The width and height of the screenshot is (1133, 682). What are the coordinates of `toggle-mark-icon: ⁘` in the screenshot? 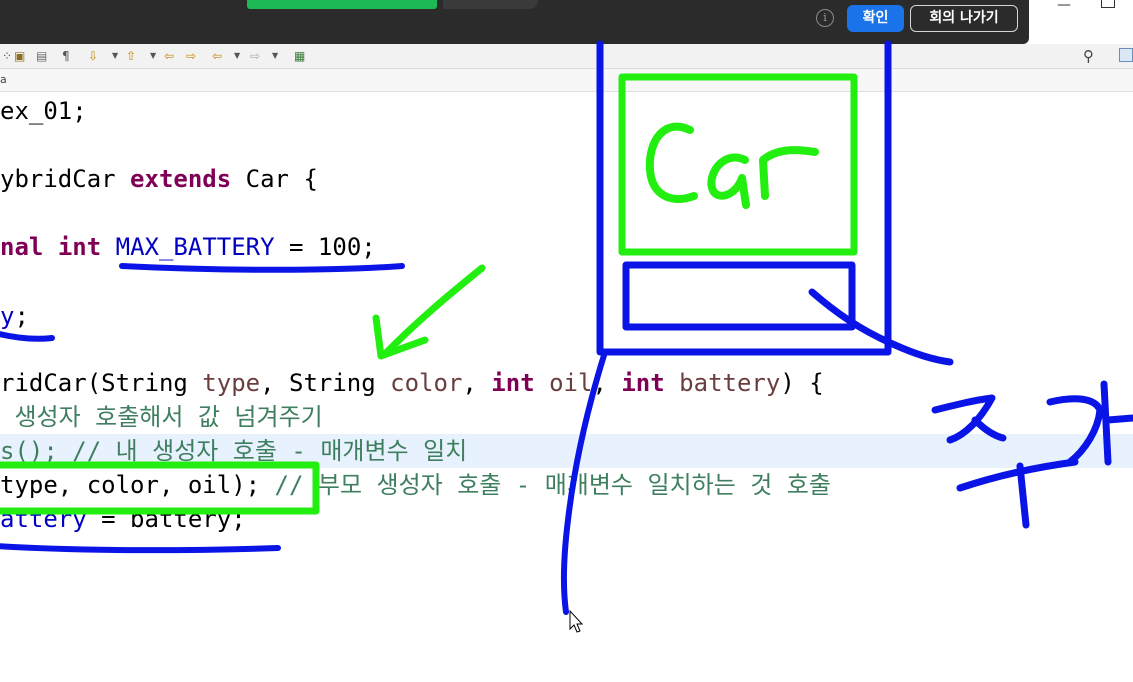 It's located at (7, 56).